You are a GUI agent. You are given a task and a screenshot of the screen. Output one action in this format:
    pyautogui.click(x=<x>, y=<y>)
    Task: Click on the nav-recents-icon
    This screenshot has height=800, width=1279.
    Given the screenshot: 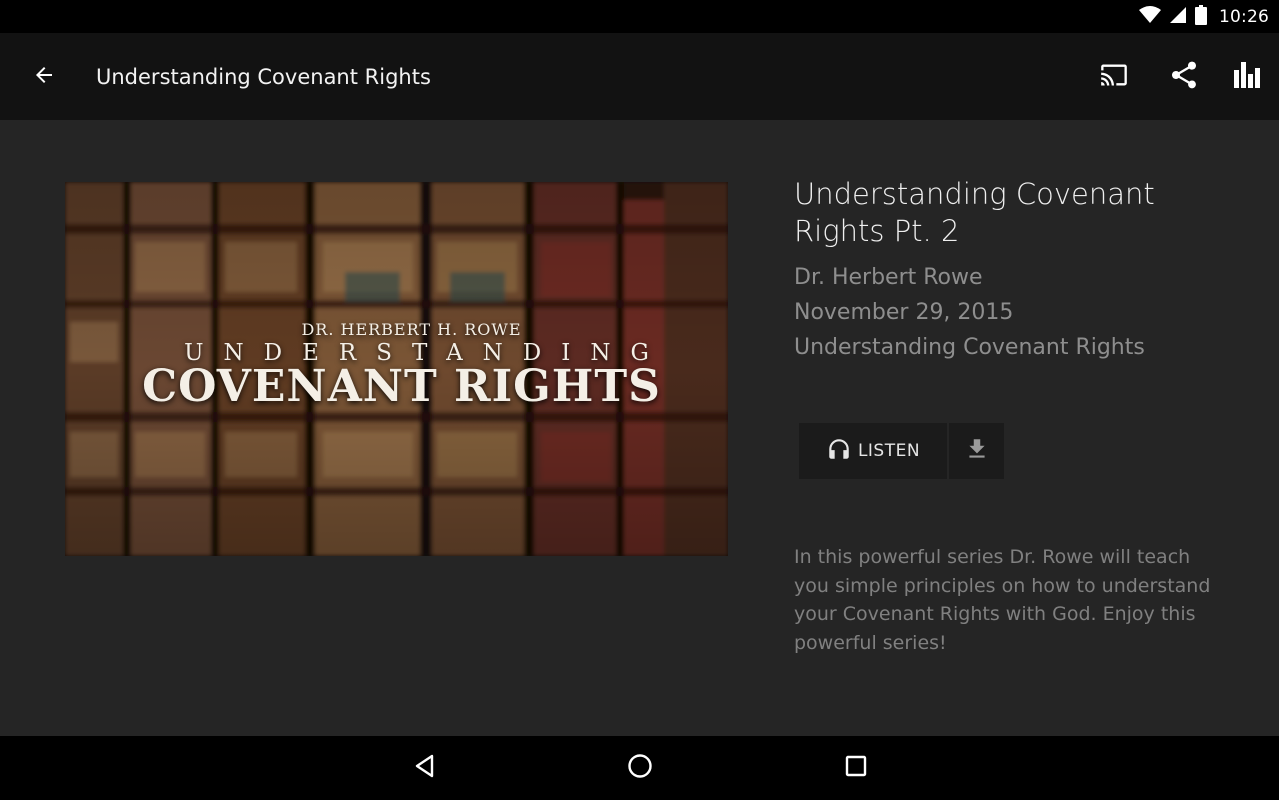 What is the action you would take?
    pyautogui.click(x=856, y=768)
    